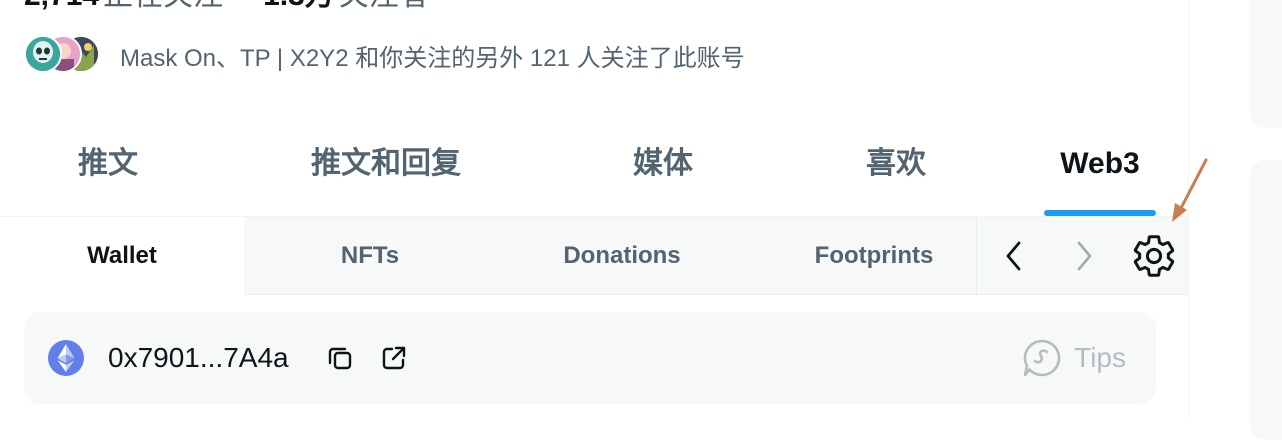  I want to click on subtab-footprints: Footprints, so click(874, 256).